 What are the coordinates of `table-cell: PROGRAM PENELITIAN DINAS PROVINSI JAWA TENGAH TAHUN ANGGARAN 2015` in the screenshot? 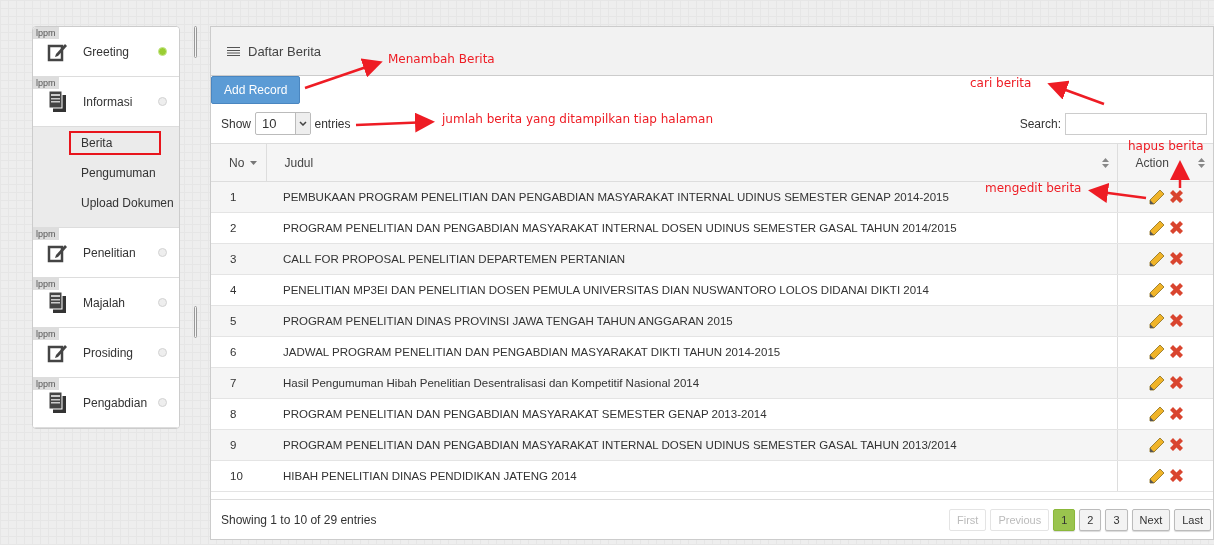 It's located at (691, 321).